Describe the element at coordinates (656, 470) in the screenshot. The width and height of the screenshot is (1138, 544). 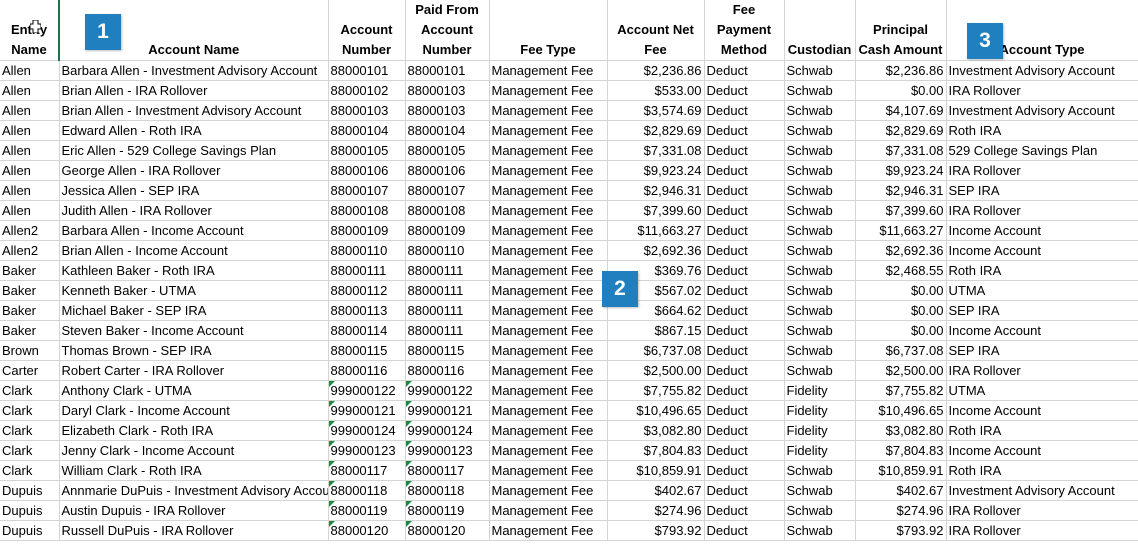
I see `cell-account-net-fee: $10,859.91` at that location.